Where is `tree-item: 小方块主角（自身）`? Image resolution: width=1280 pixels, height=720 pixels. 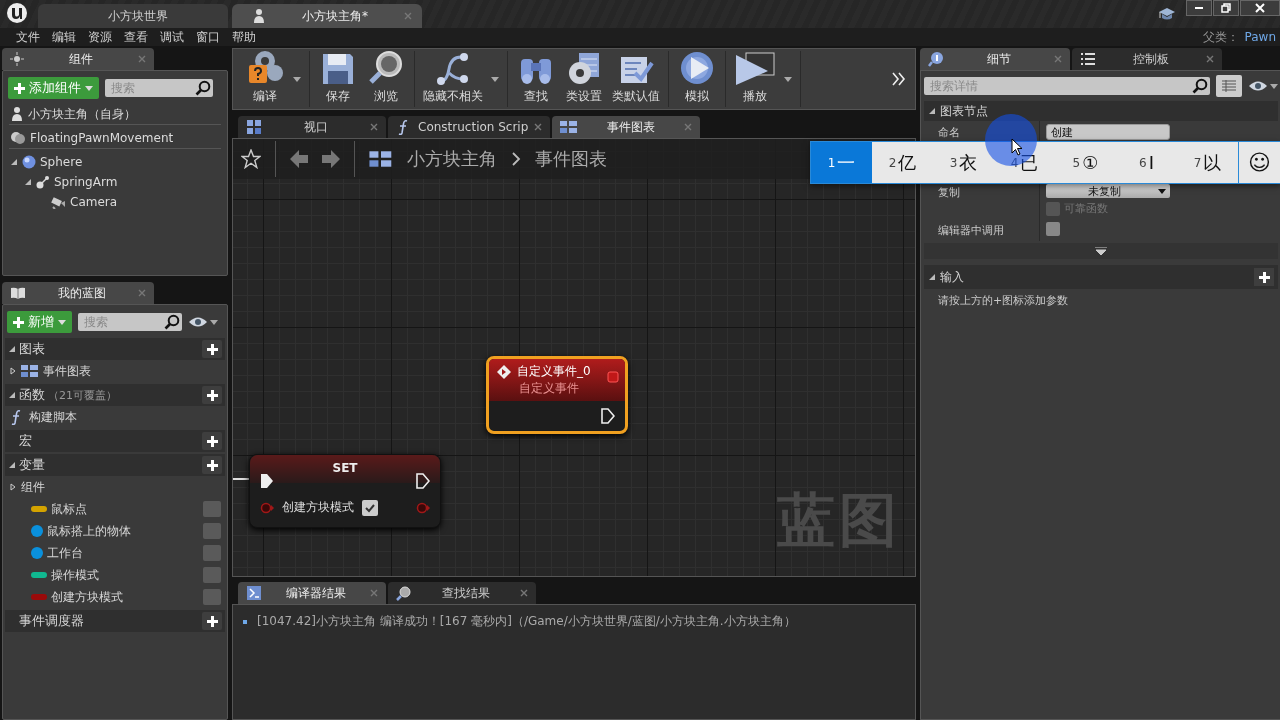 tree-item: 小方块主角（自身） is located at coordinates (82, 114).